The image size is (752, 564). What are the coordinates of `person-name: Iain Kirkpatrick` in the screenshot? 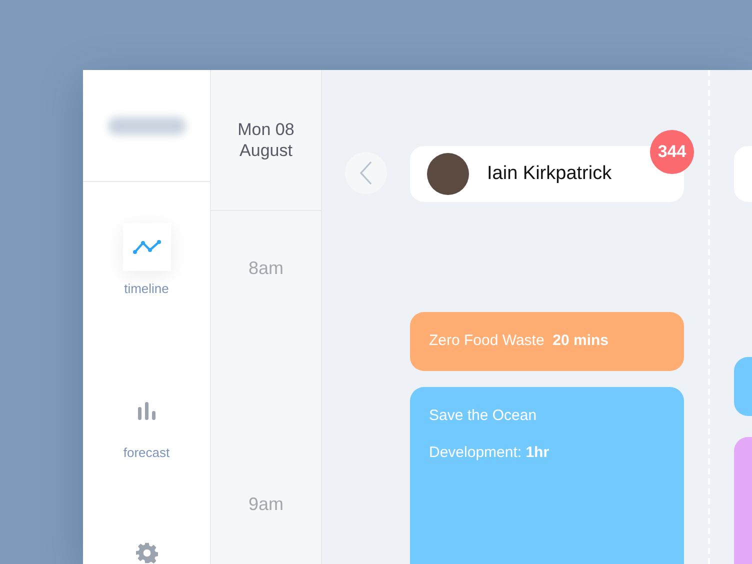 It's located at (549, 174).